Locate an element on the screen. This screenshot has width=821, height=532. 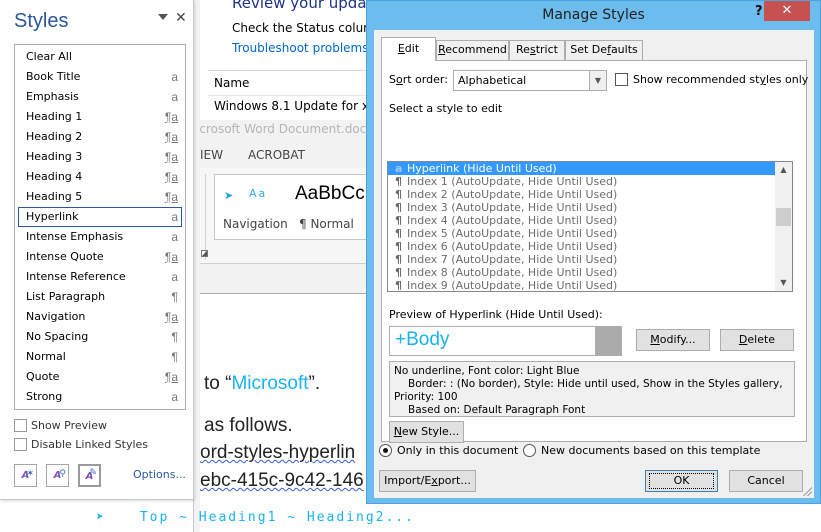
scrollbar: ▲ ▼ is located at coordinates (783, 226).